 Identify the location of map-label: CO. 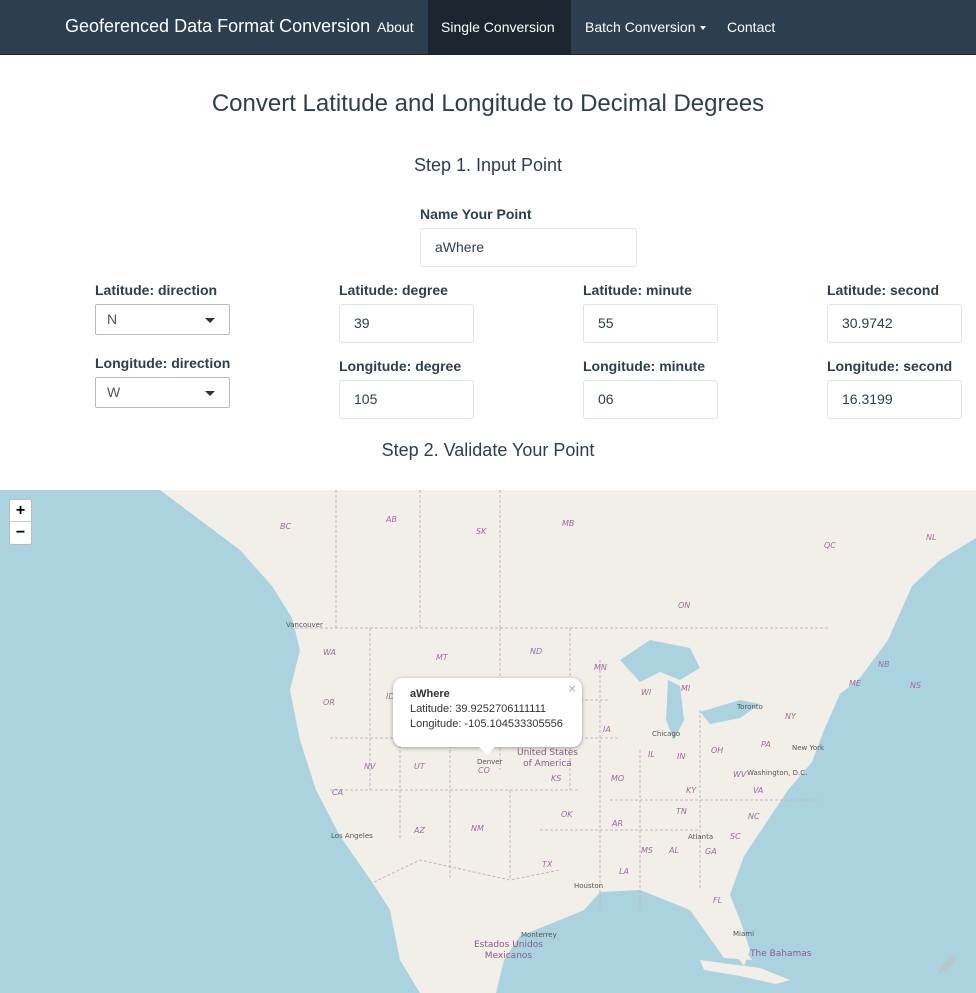
(484, 770).